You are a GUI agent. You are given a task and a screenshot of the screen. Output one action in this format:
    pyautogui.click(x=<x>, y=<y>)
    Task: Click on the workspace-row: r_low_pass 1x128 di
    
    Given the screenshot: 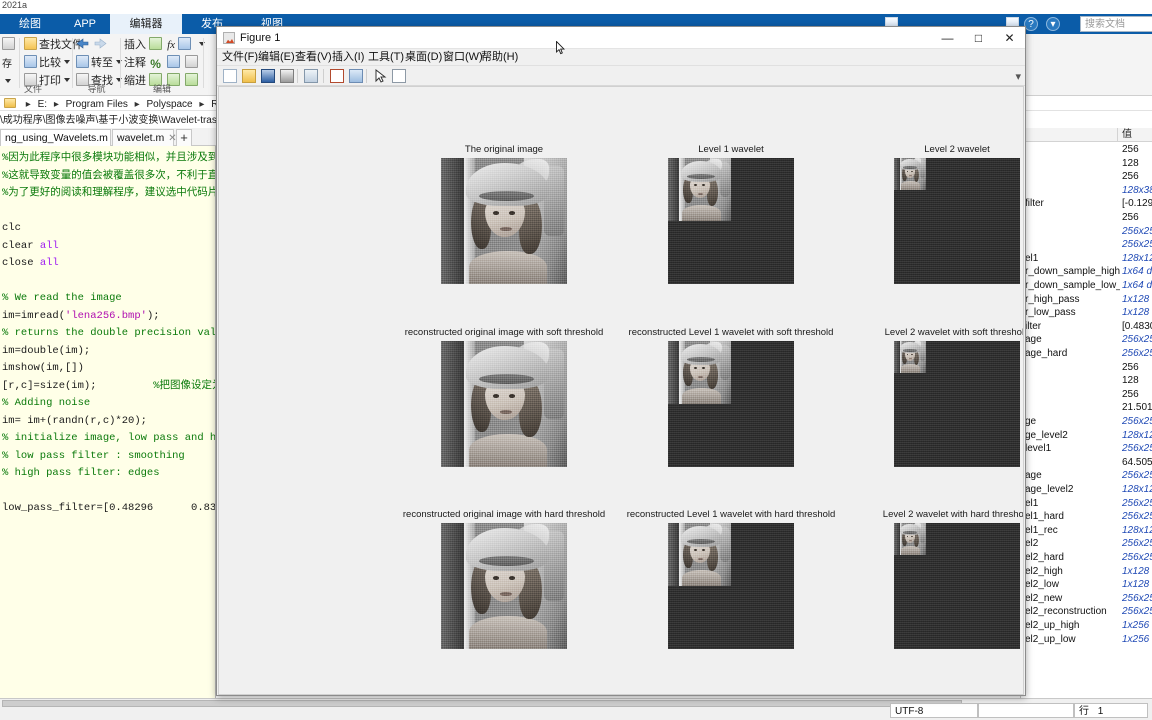 What is the action you would take?
    pyautogui.click(x=1086, y=313)
    